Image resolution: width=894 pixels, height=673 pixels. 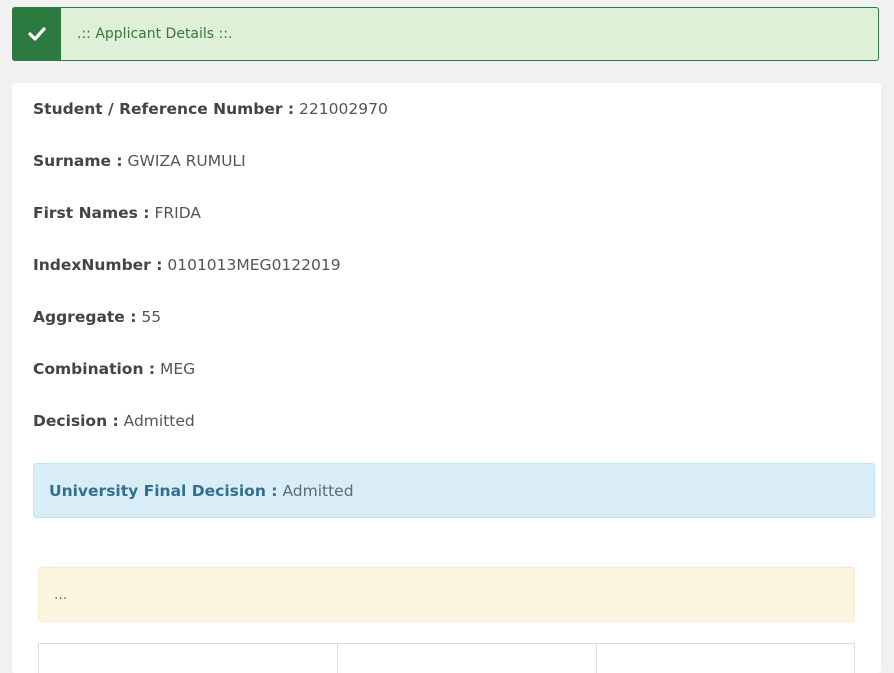 I want to click on aggregate-label: Aggregate :, so click(x=85, y=317).